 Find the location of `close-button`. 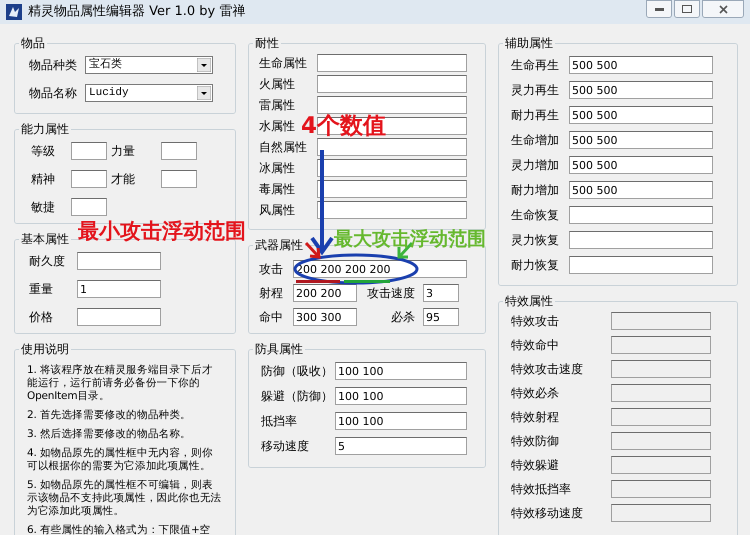

close-button is located at coordinates (723, 9).